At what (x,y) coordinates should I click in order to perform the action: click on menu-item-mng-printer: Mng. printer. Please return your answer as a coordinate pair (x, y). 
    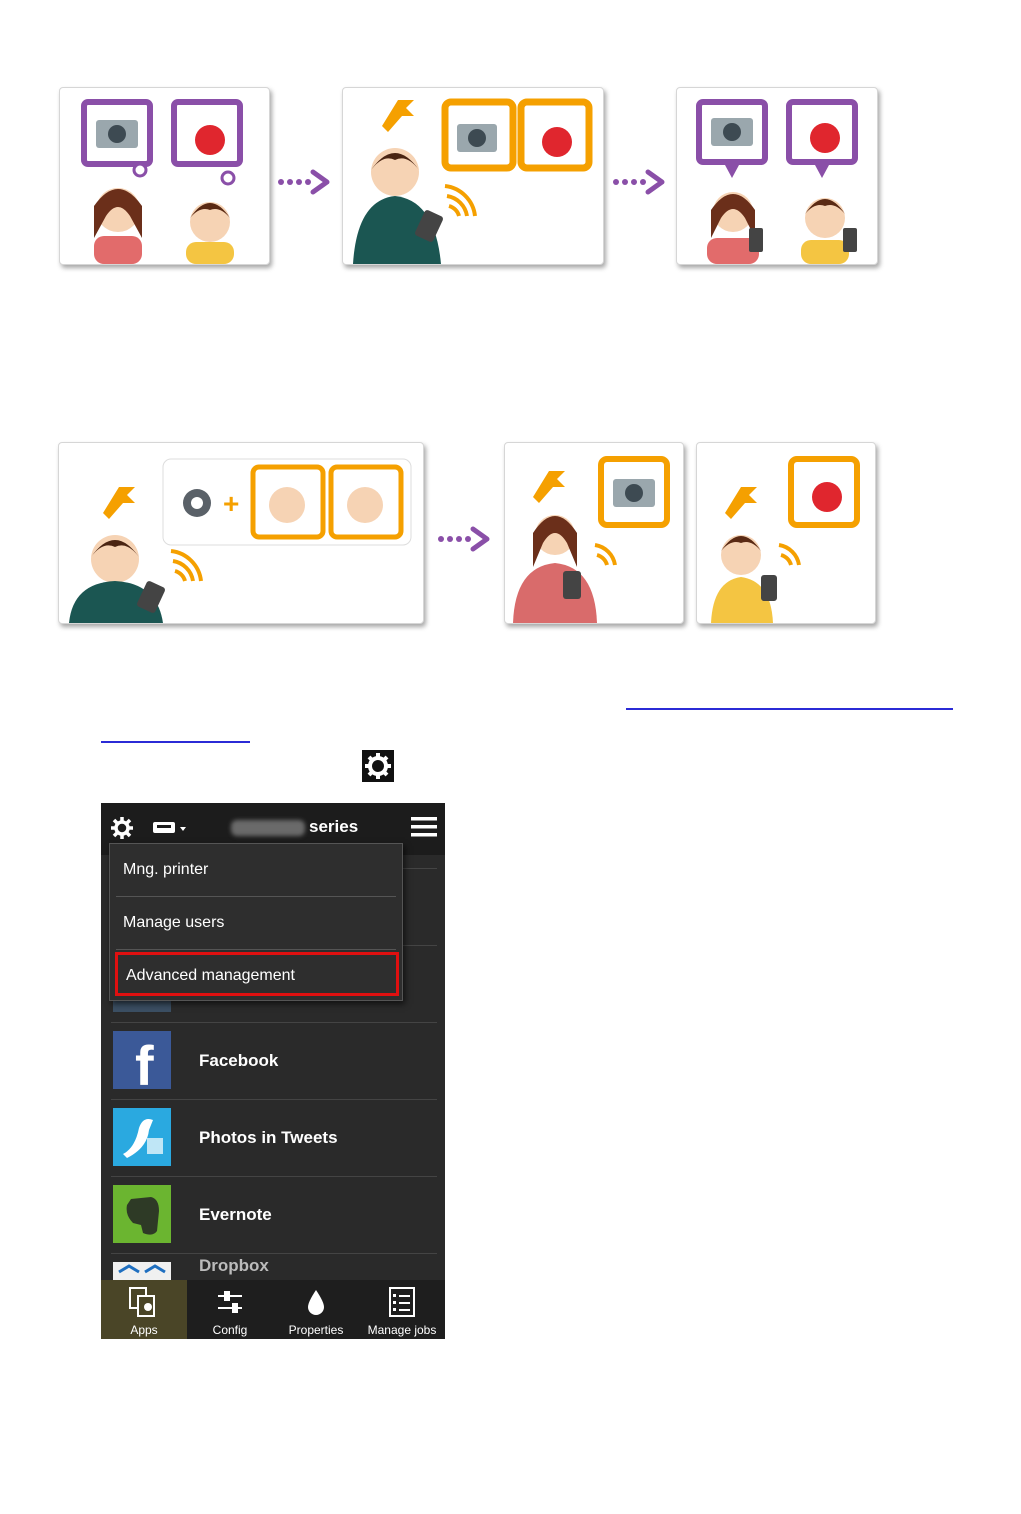
    Looking at the image, I should click on (256, 870).